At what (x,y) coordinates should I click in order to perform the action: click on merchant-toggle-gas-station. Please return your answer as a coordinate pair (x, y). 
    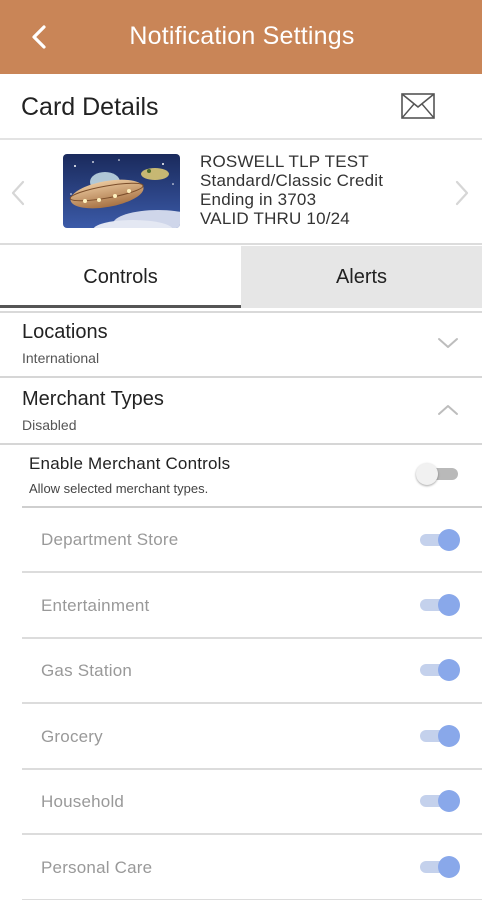
    Looking at the image, I should click on (438, 670).